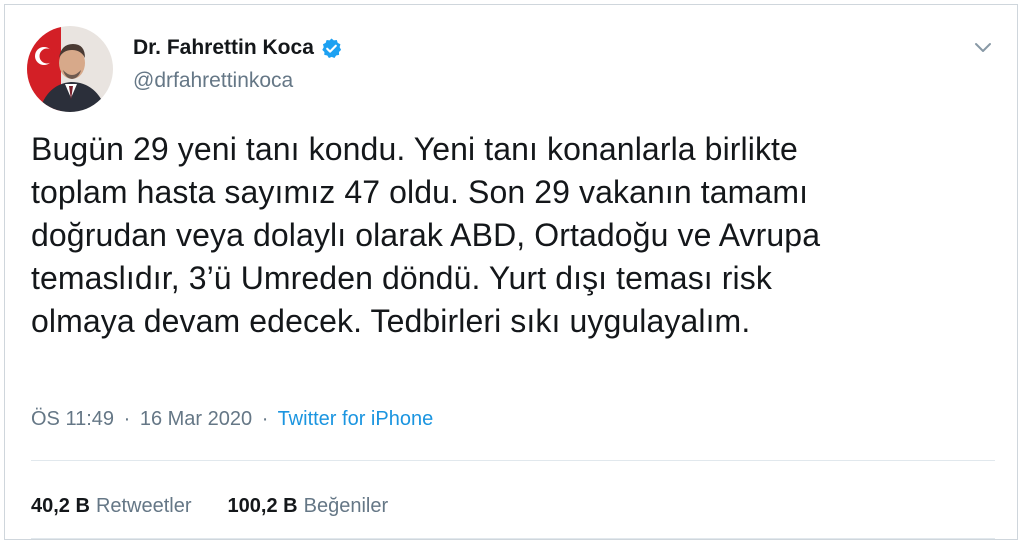  Describe the element at coordinates (331, 48) in the screenshot. I see `verified-badge-icon` at that location.